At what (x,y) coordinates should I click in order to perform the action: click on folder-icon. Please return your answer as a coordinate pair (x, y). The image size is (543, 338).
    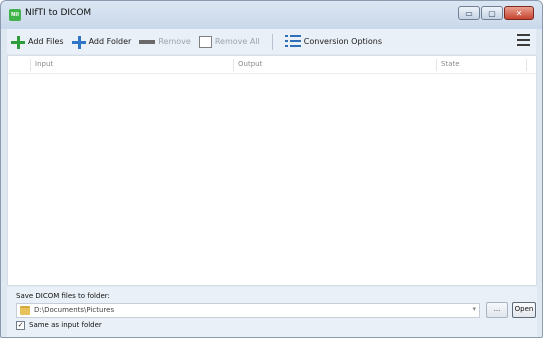
    Looking at the image, I should click on (25, 310).